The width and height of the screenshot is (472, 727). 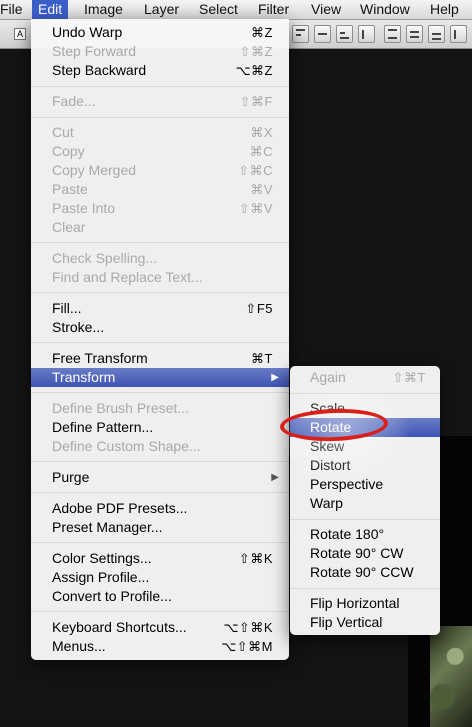 I want to click on menu-item-shortcut: ⌘X, so click(x=261, y=132).